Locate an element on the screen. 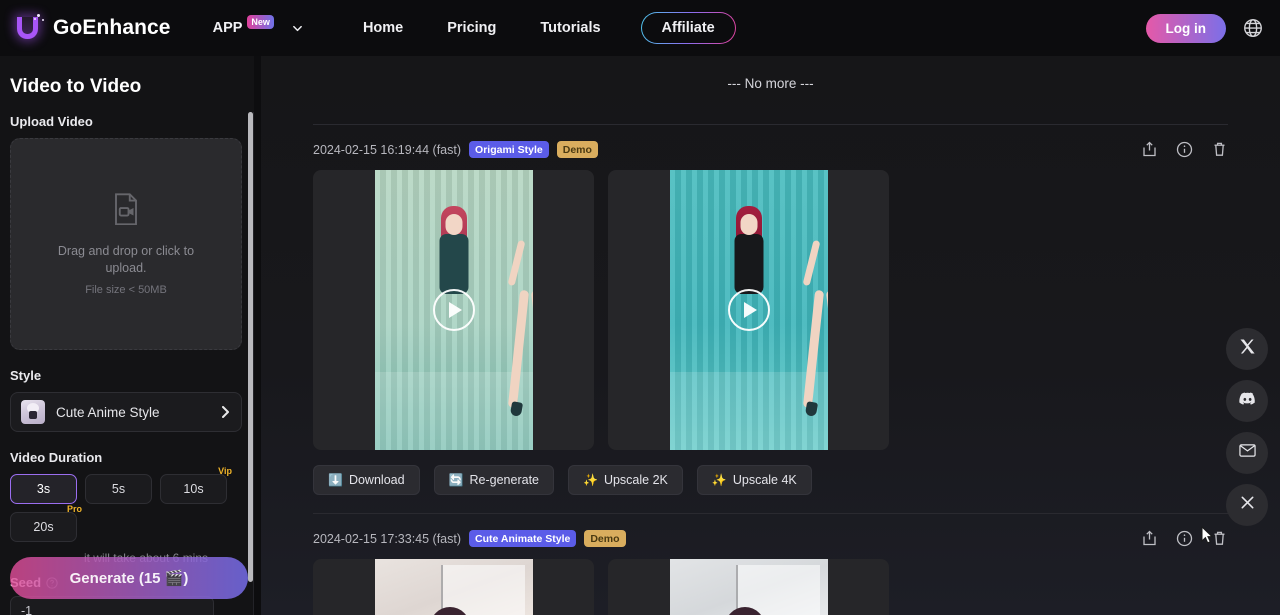 Image resolution: width=1280 pixels, height=615 pixels. app-menu-trigger: APP New is located at coordinates (257, 25).